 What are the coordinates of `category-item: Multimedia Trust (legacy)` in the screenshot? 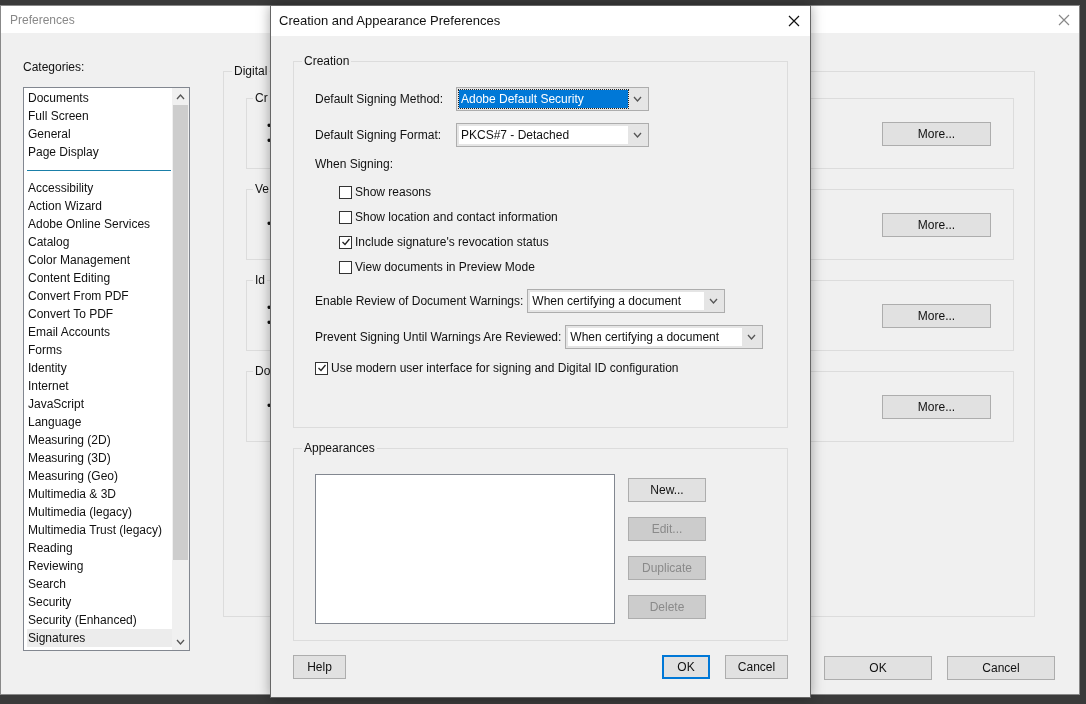 It's located at (99, 530).